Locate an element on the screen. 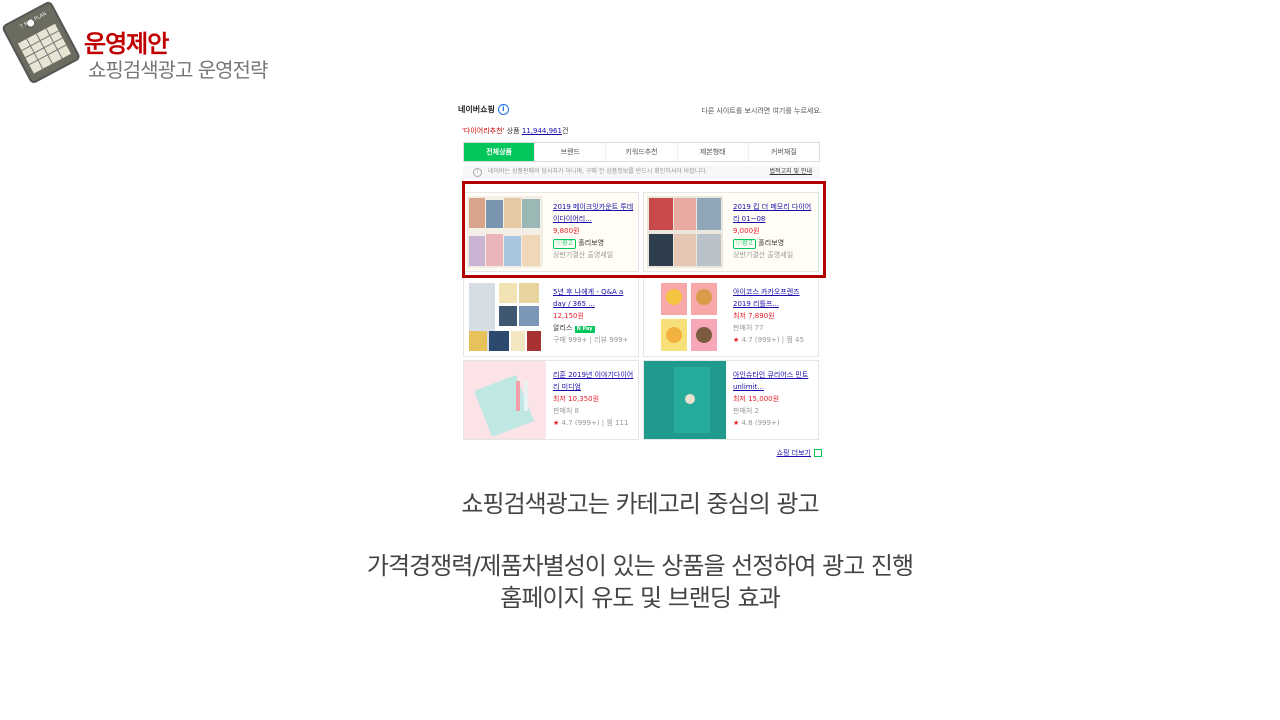 The width and height of the screenshot is (1280, 720). arrow-icon is located at coordinates (818, 453).